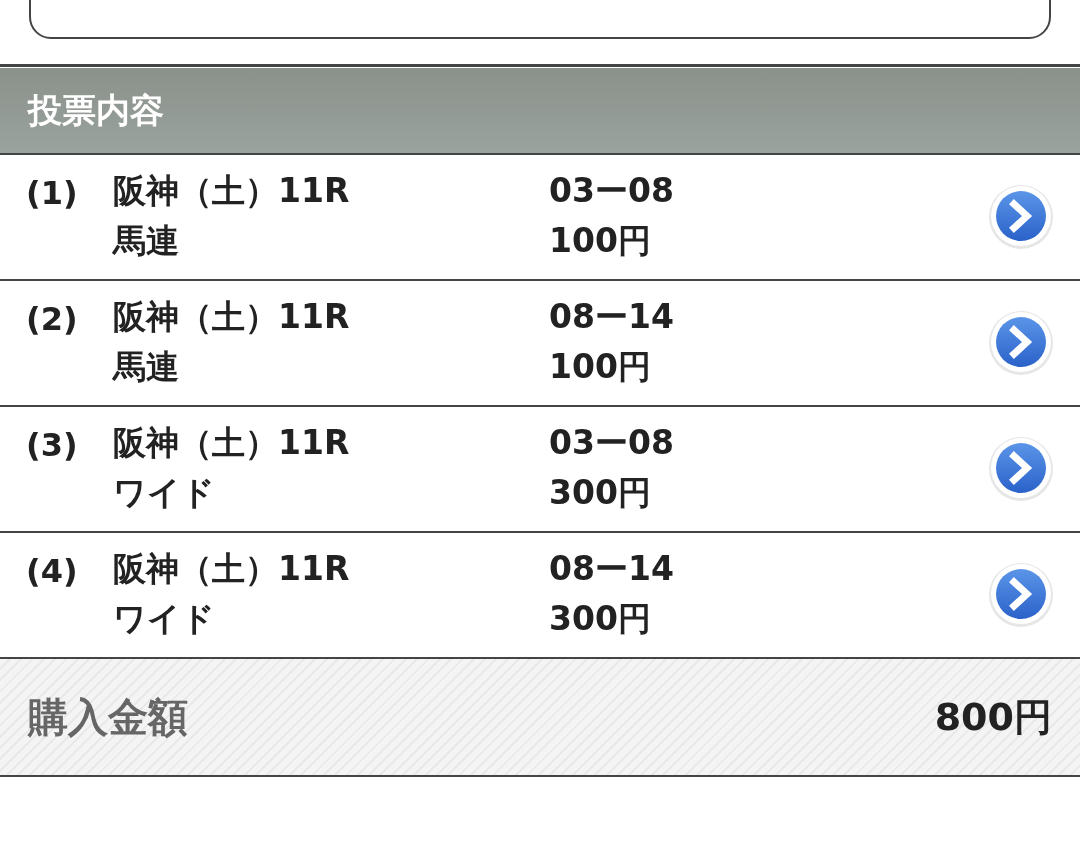 This screenshot has height=854, width=1080. I want to click on section-title: 投票内容, so click(96, 110).